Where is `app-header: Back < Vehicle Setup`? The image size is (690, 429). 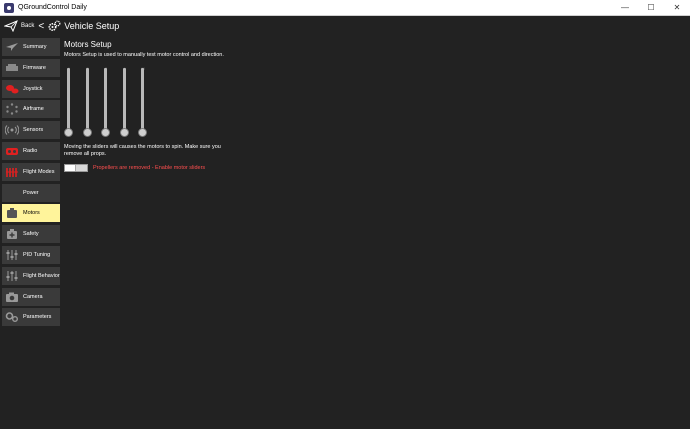 app-header: Back < Vehicle Setup is located at coordinates (345, 26).